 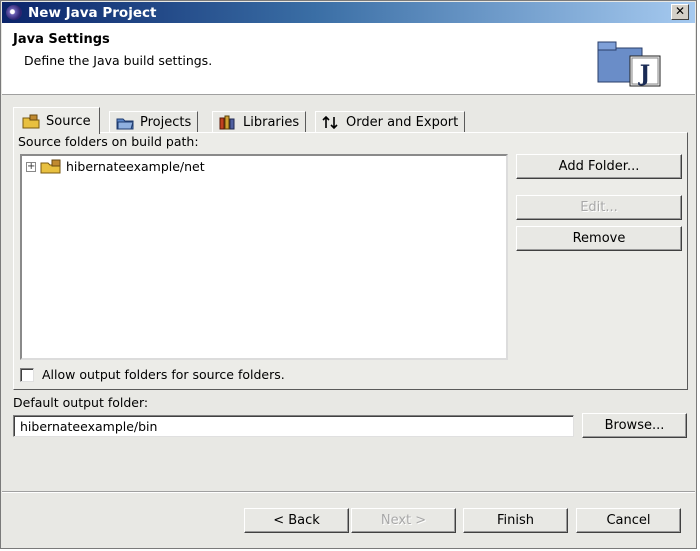 I want to click on finish-button: Finish, so click(x=515, y=520).